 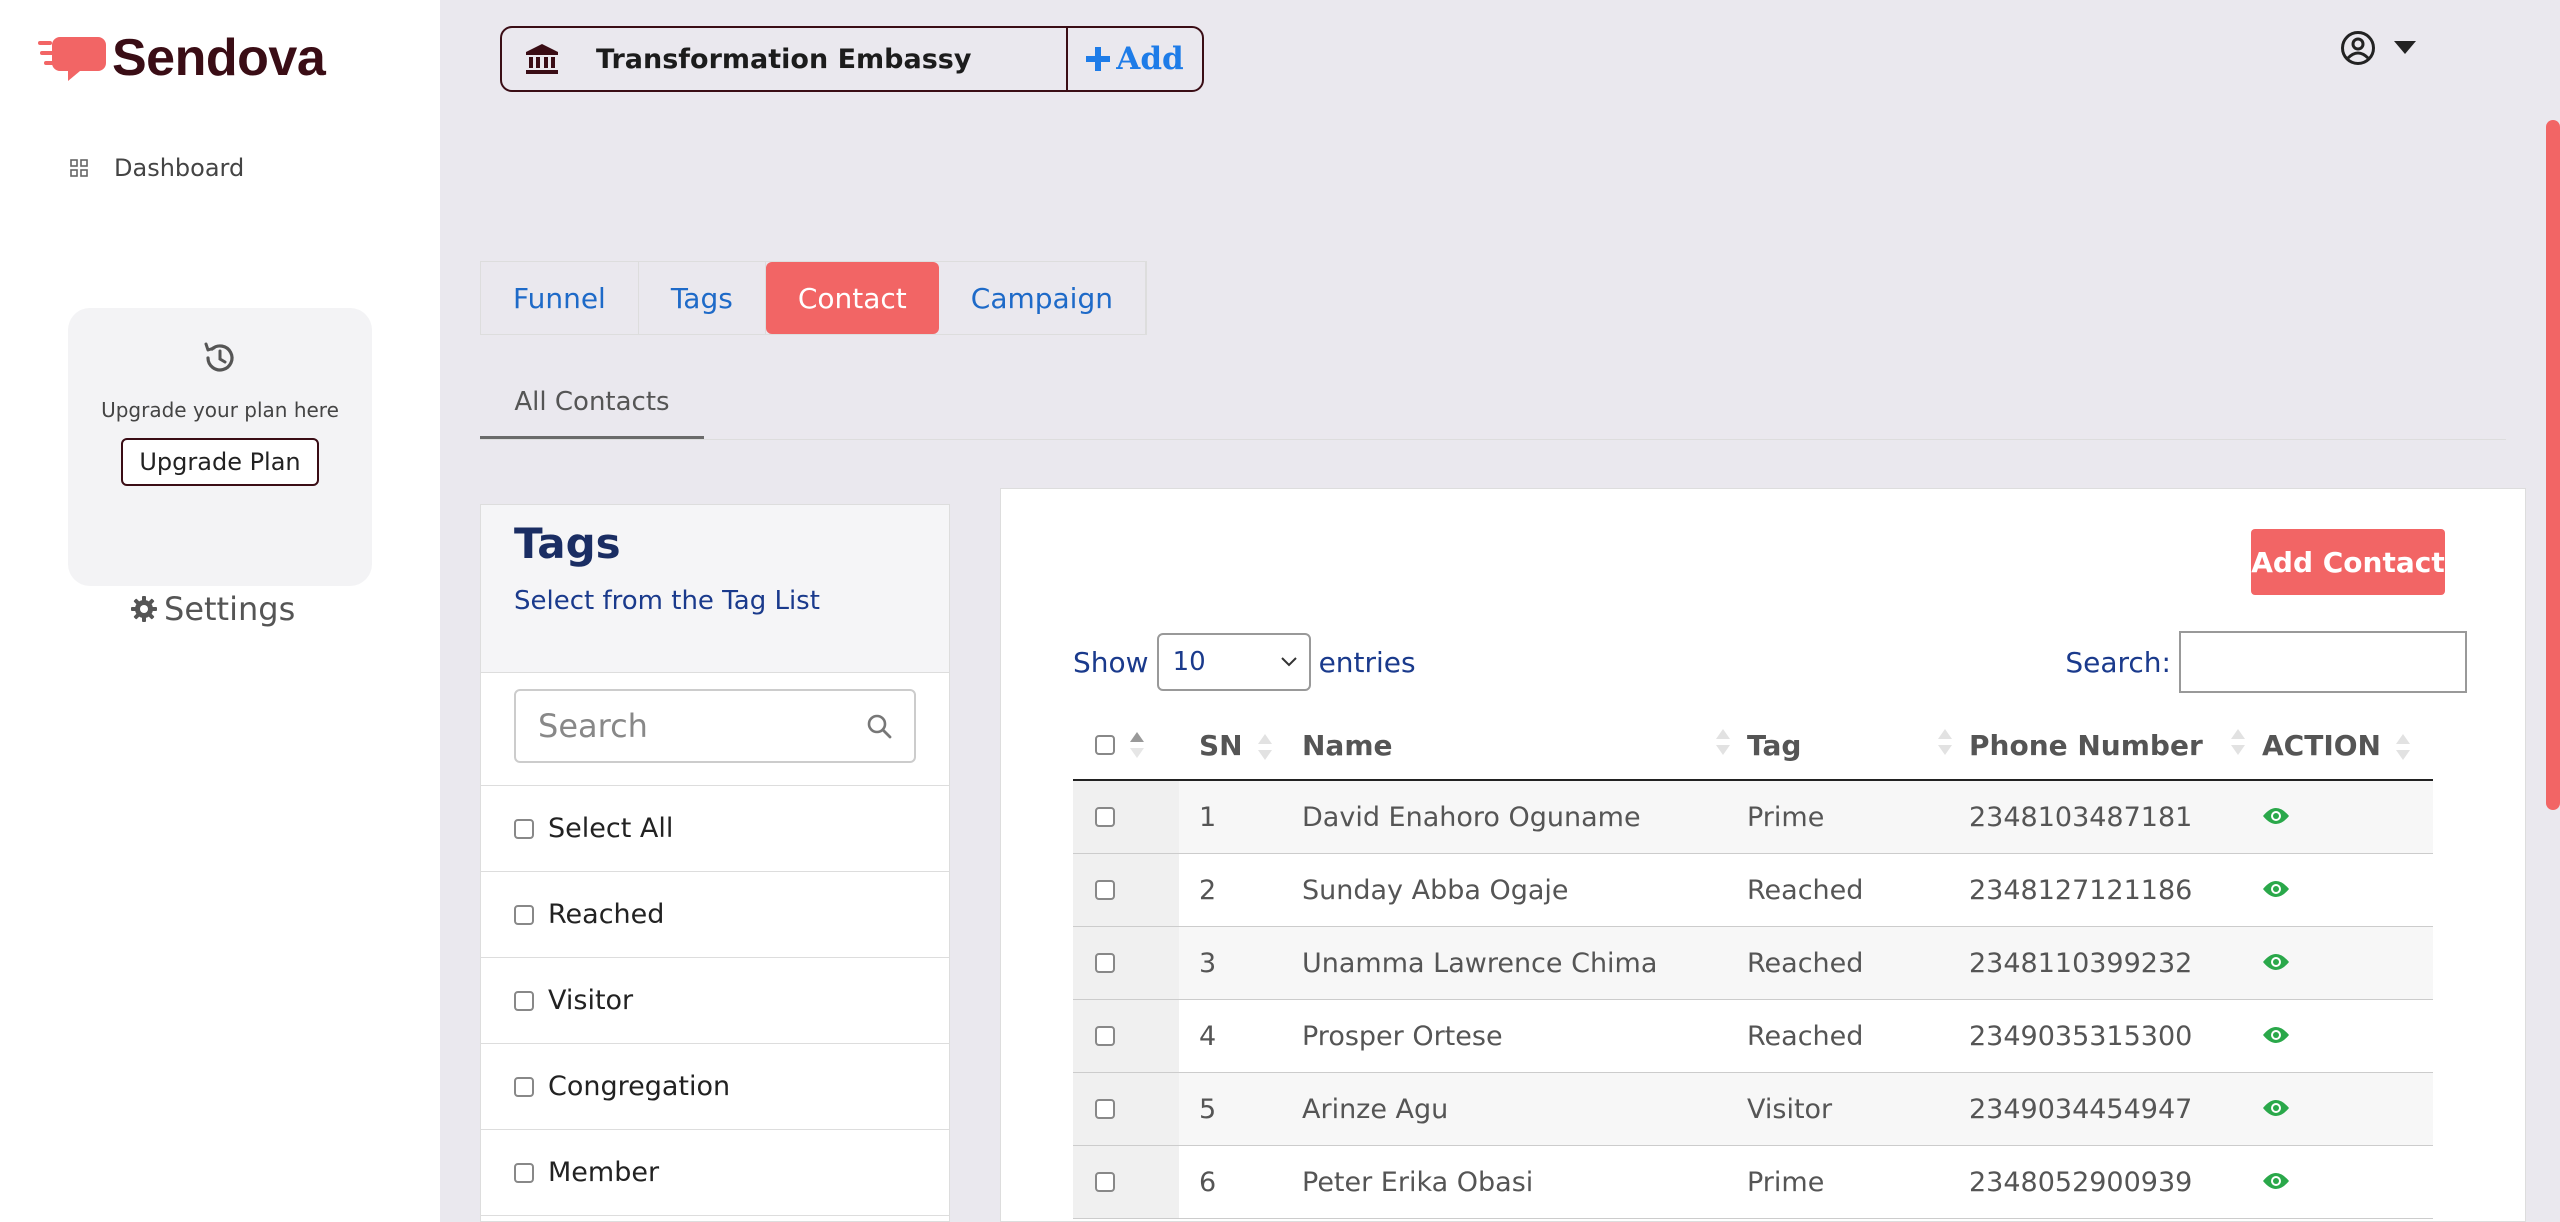 What do you see at coordinates (1105, 745) in the screenshot?
I see `select-all-checkbox` at bounding box center [1105, 745].